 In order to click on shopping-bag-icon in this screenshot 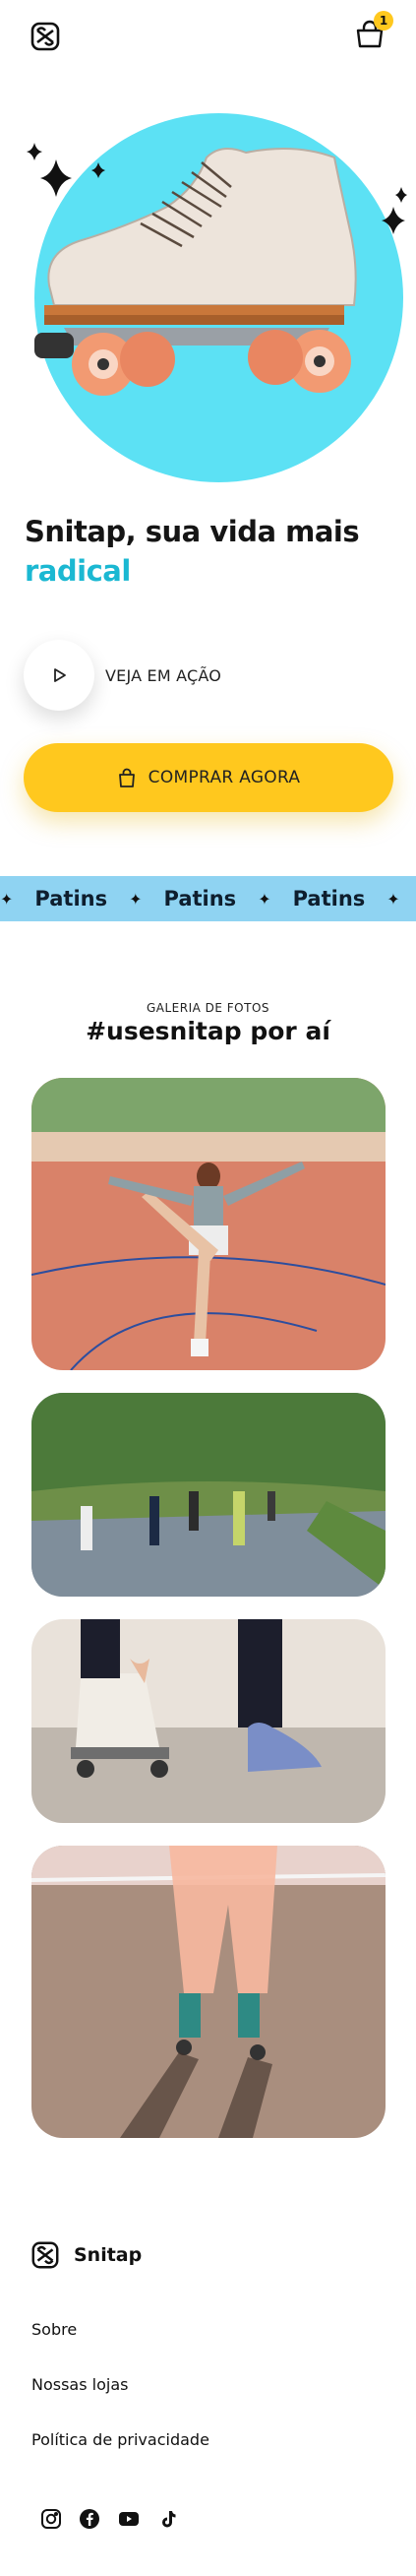, I will do `click(126, 777)`.